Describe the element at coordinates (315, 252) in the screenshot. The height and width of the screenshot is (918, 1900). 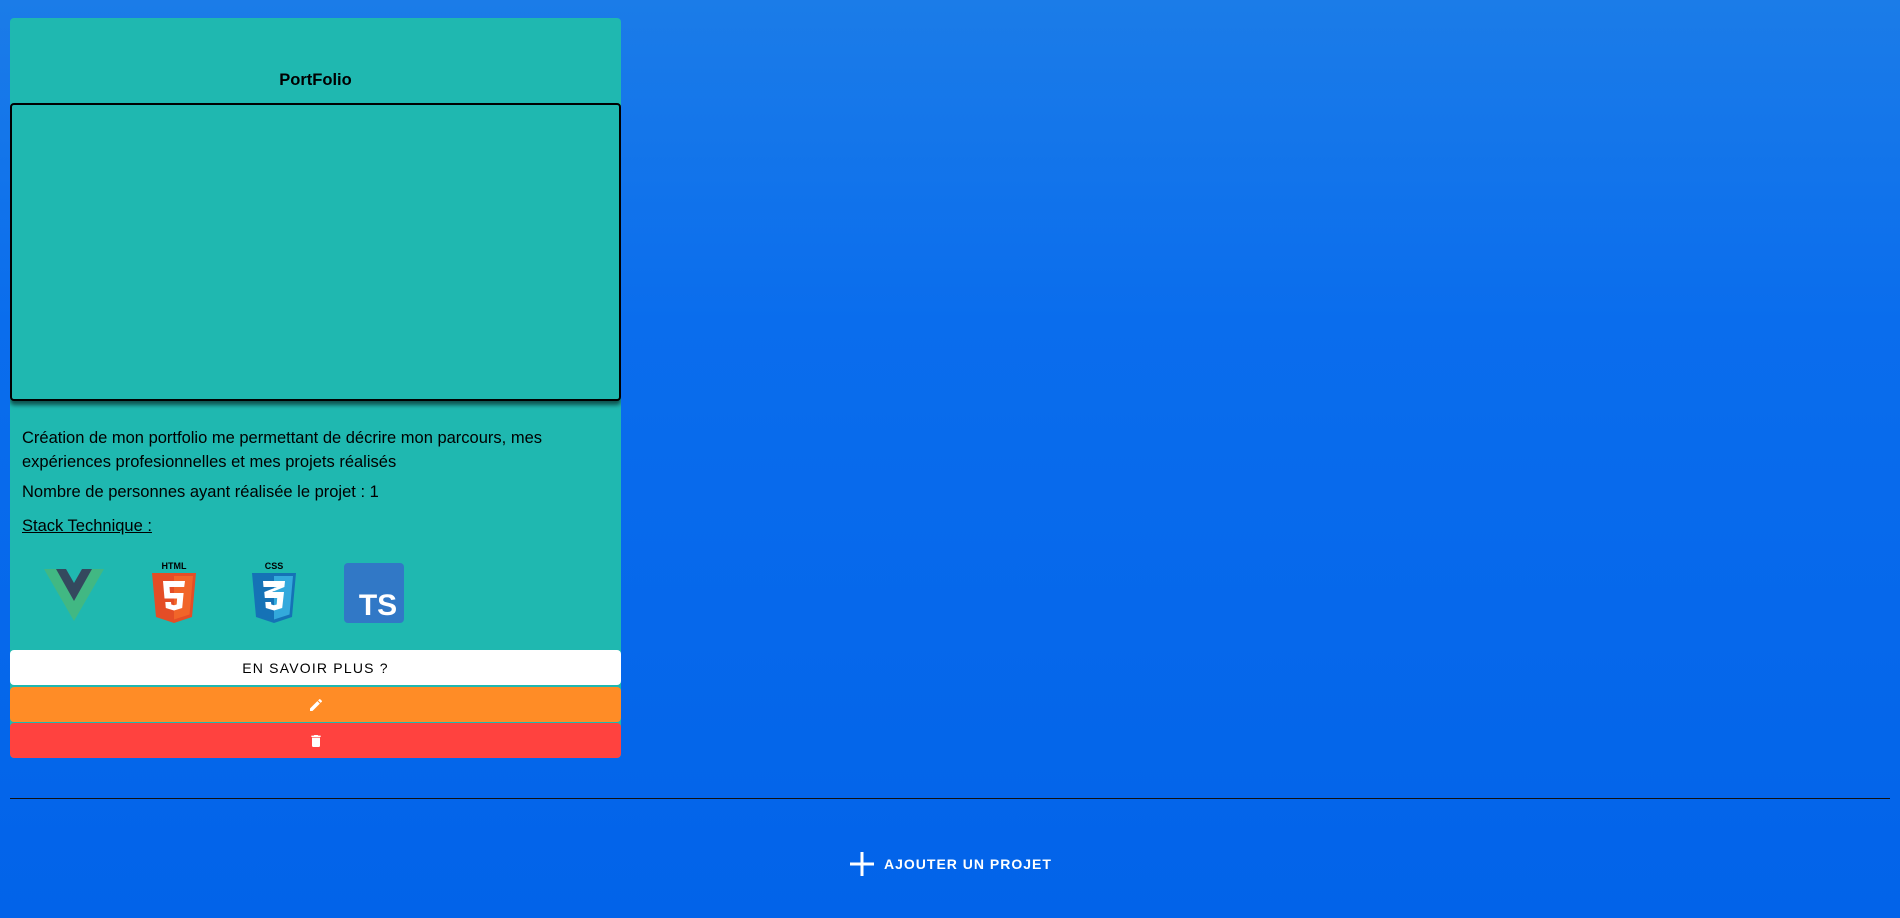
I see `project-image-placeholder` at that location.